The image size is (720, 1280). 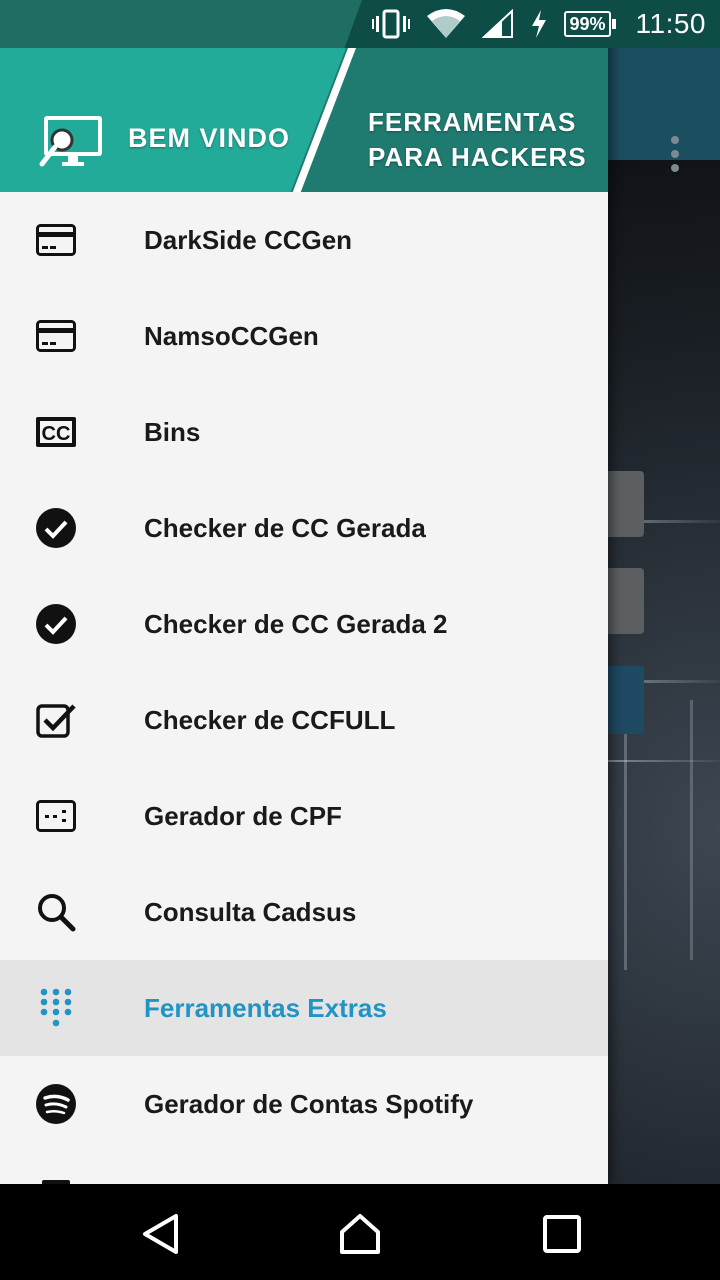 What do you see at coordinates (391, 24) in the screenshot?
I see `vibrate-icon` at bounding box center [391, 24].